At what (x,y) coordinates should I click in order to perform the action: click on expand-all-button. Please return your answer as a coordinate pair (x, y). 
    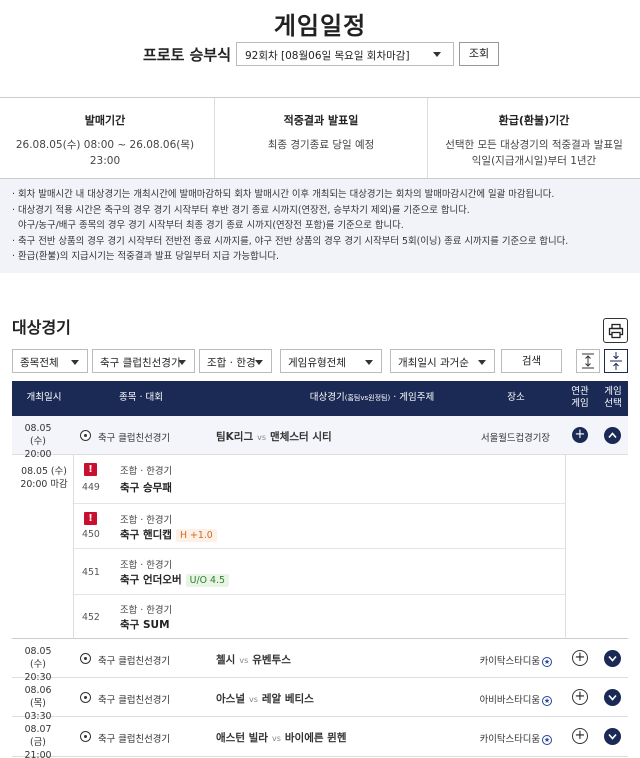
    Looking at the image, I should click on (588, 361).